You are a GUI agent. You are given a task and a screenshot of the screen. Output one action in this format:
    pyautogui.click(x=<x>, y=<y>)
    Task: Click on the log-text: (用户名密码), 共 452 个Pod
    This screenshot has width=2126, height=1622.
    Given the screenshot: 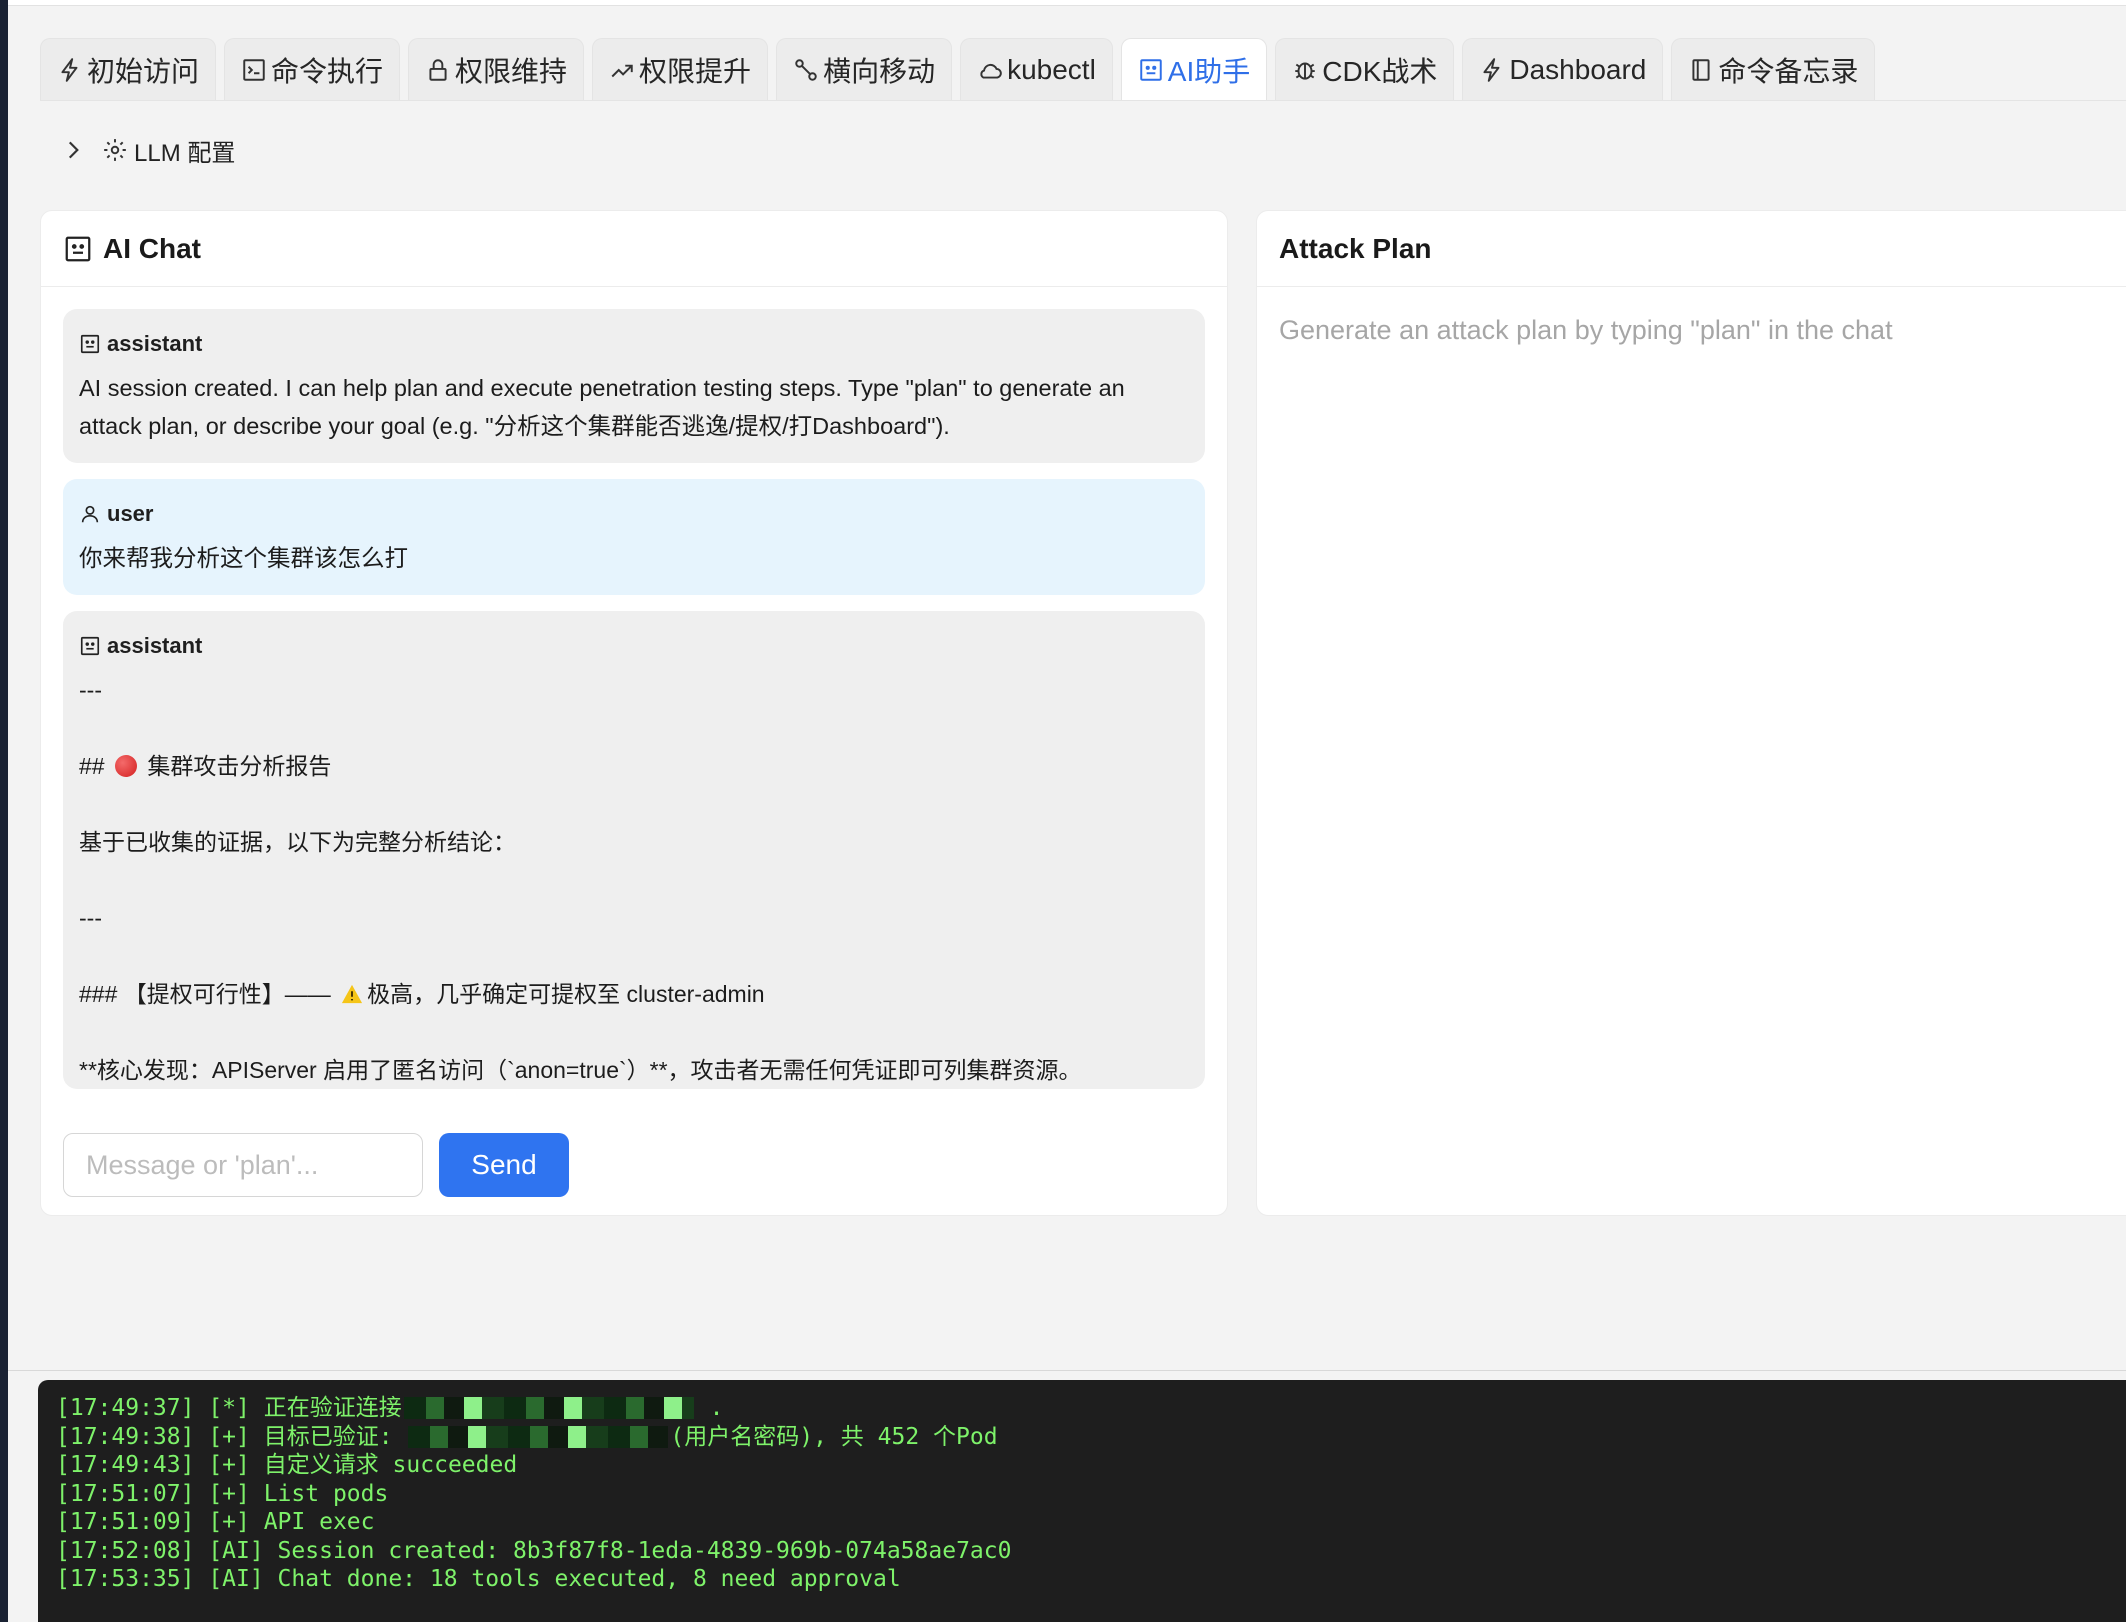 What is the action you would take?
    pyautogui.click(x=834, y=1436)
    